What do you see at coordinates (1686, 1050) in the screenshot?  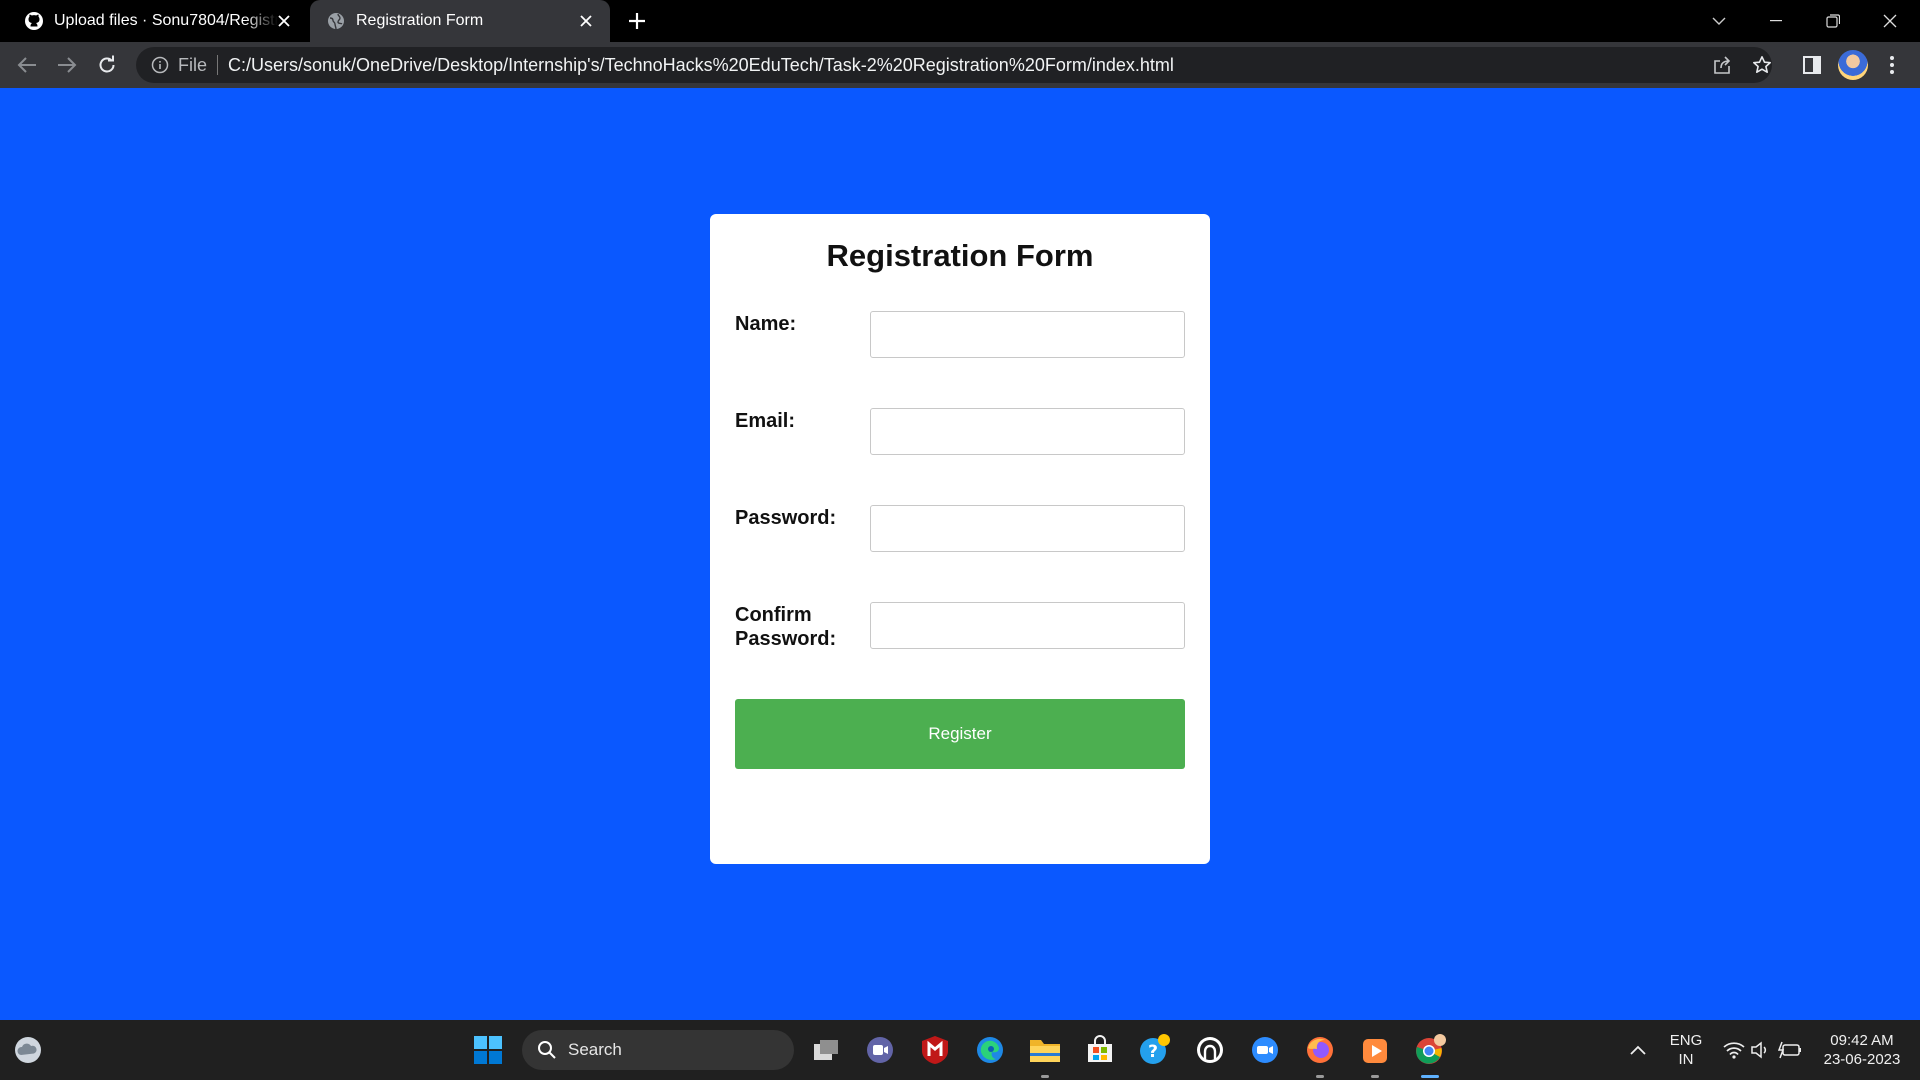 I see `input-language-indicator: ENG IN` at bounding box center [1686, 1050].